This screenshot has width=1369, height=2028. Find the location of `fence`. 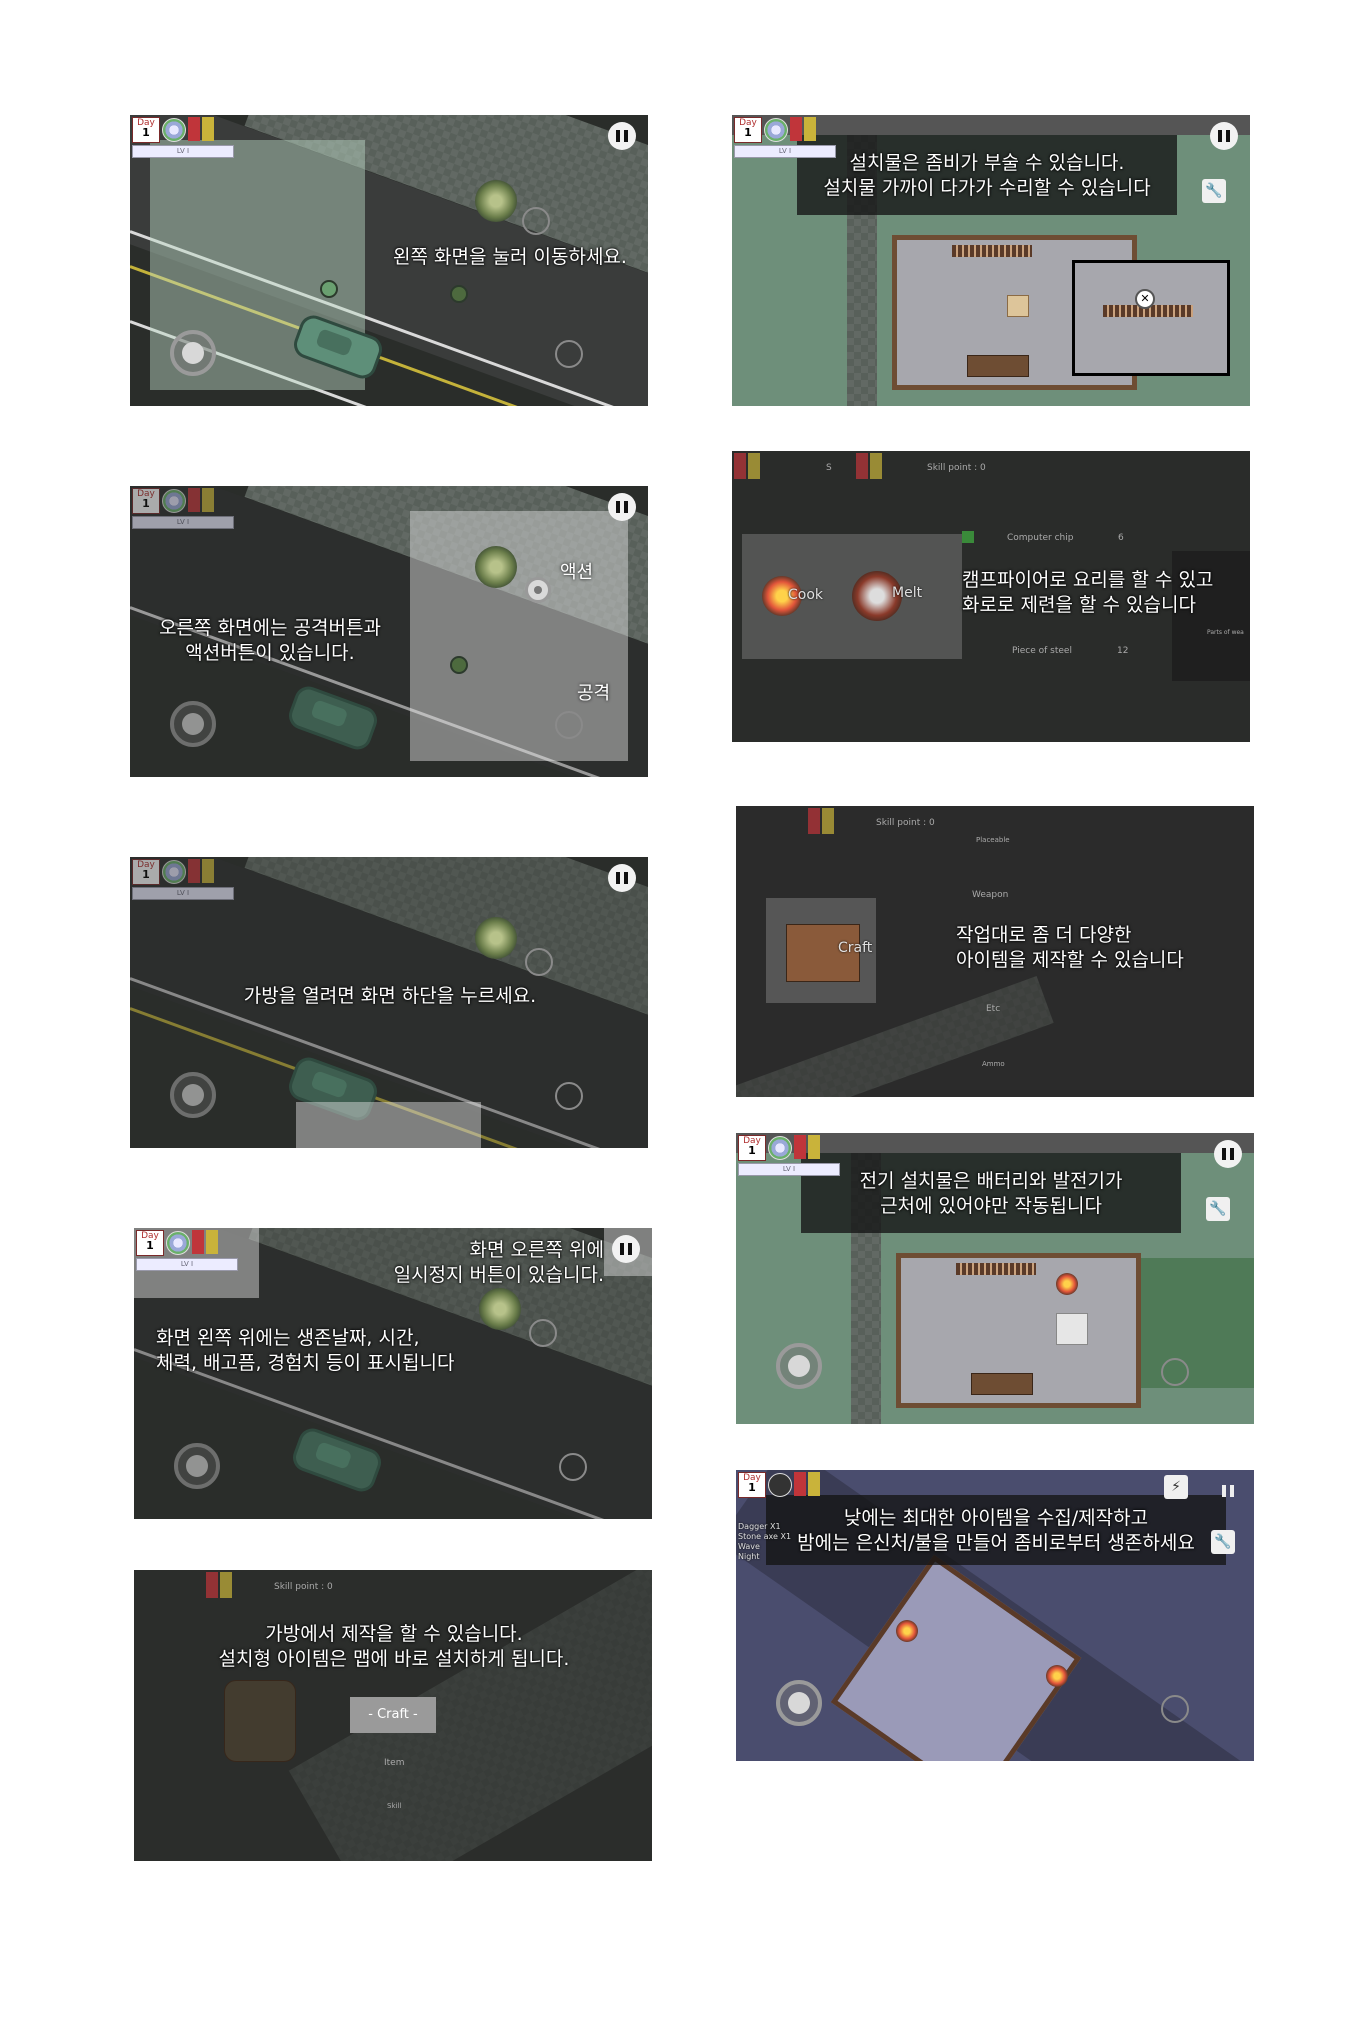

fence is located at coordinates (992, 251).